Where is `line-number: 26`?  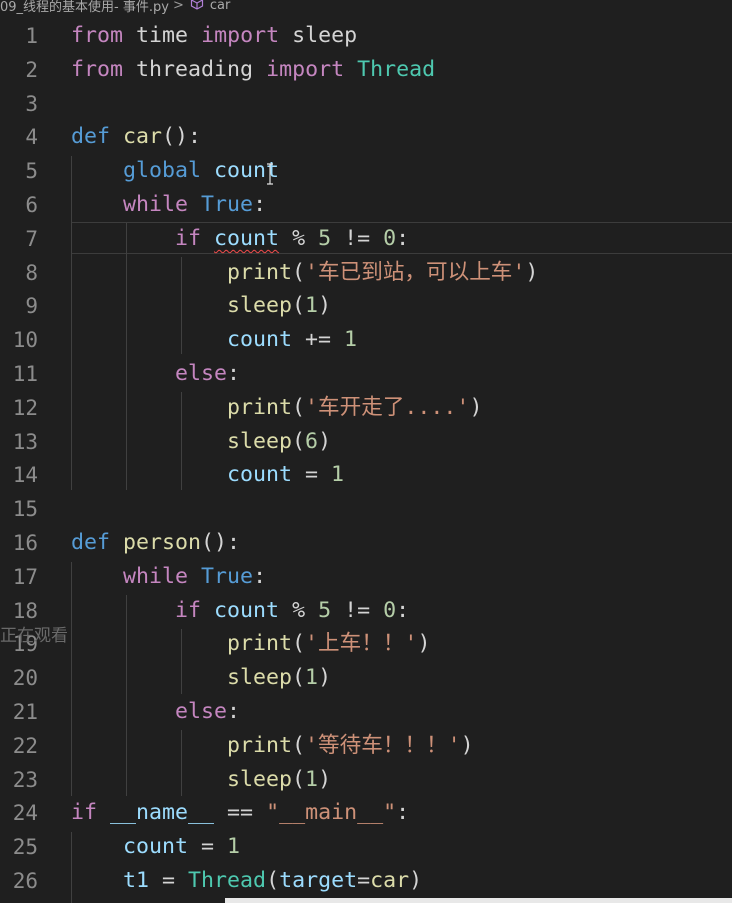
line-number: 26 is located at coordinates (25, 881).